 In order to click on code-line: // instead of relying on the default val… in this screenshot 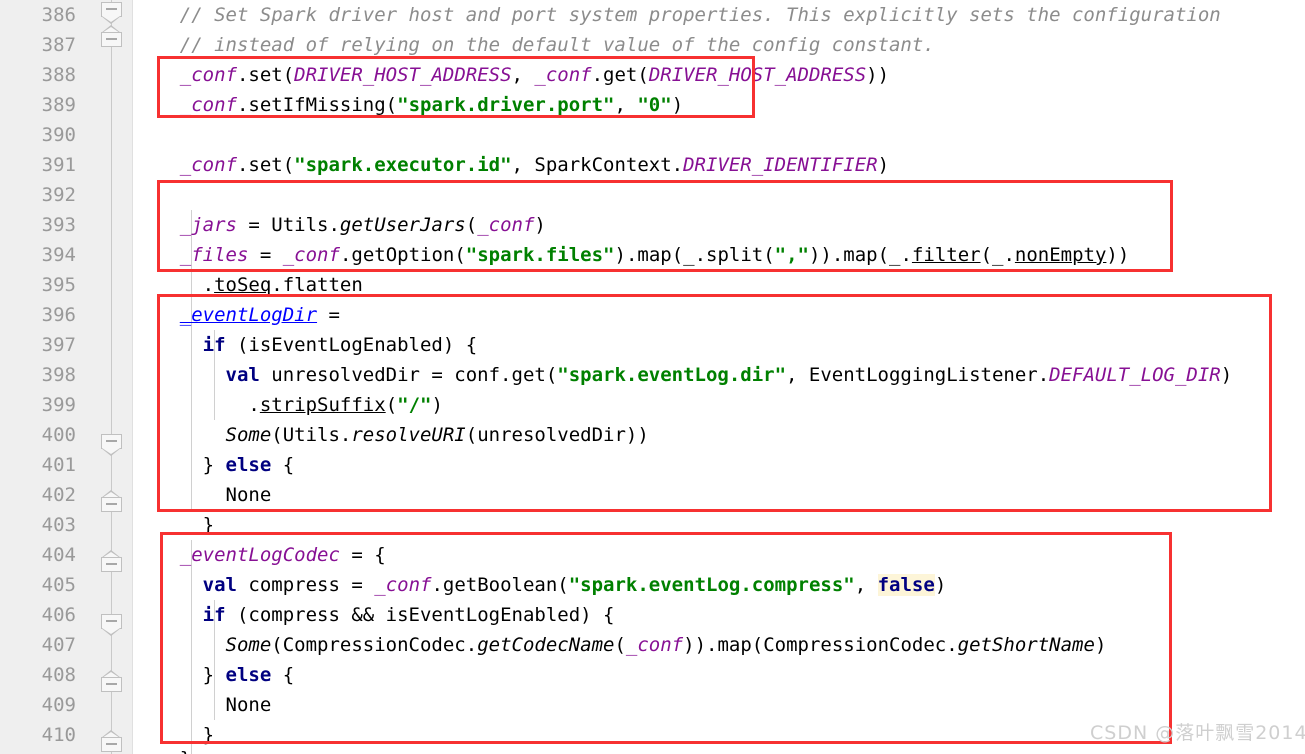, I will do `click(534, 45)`.